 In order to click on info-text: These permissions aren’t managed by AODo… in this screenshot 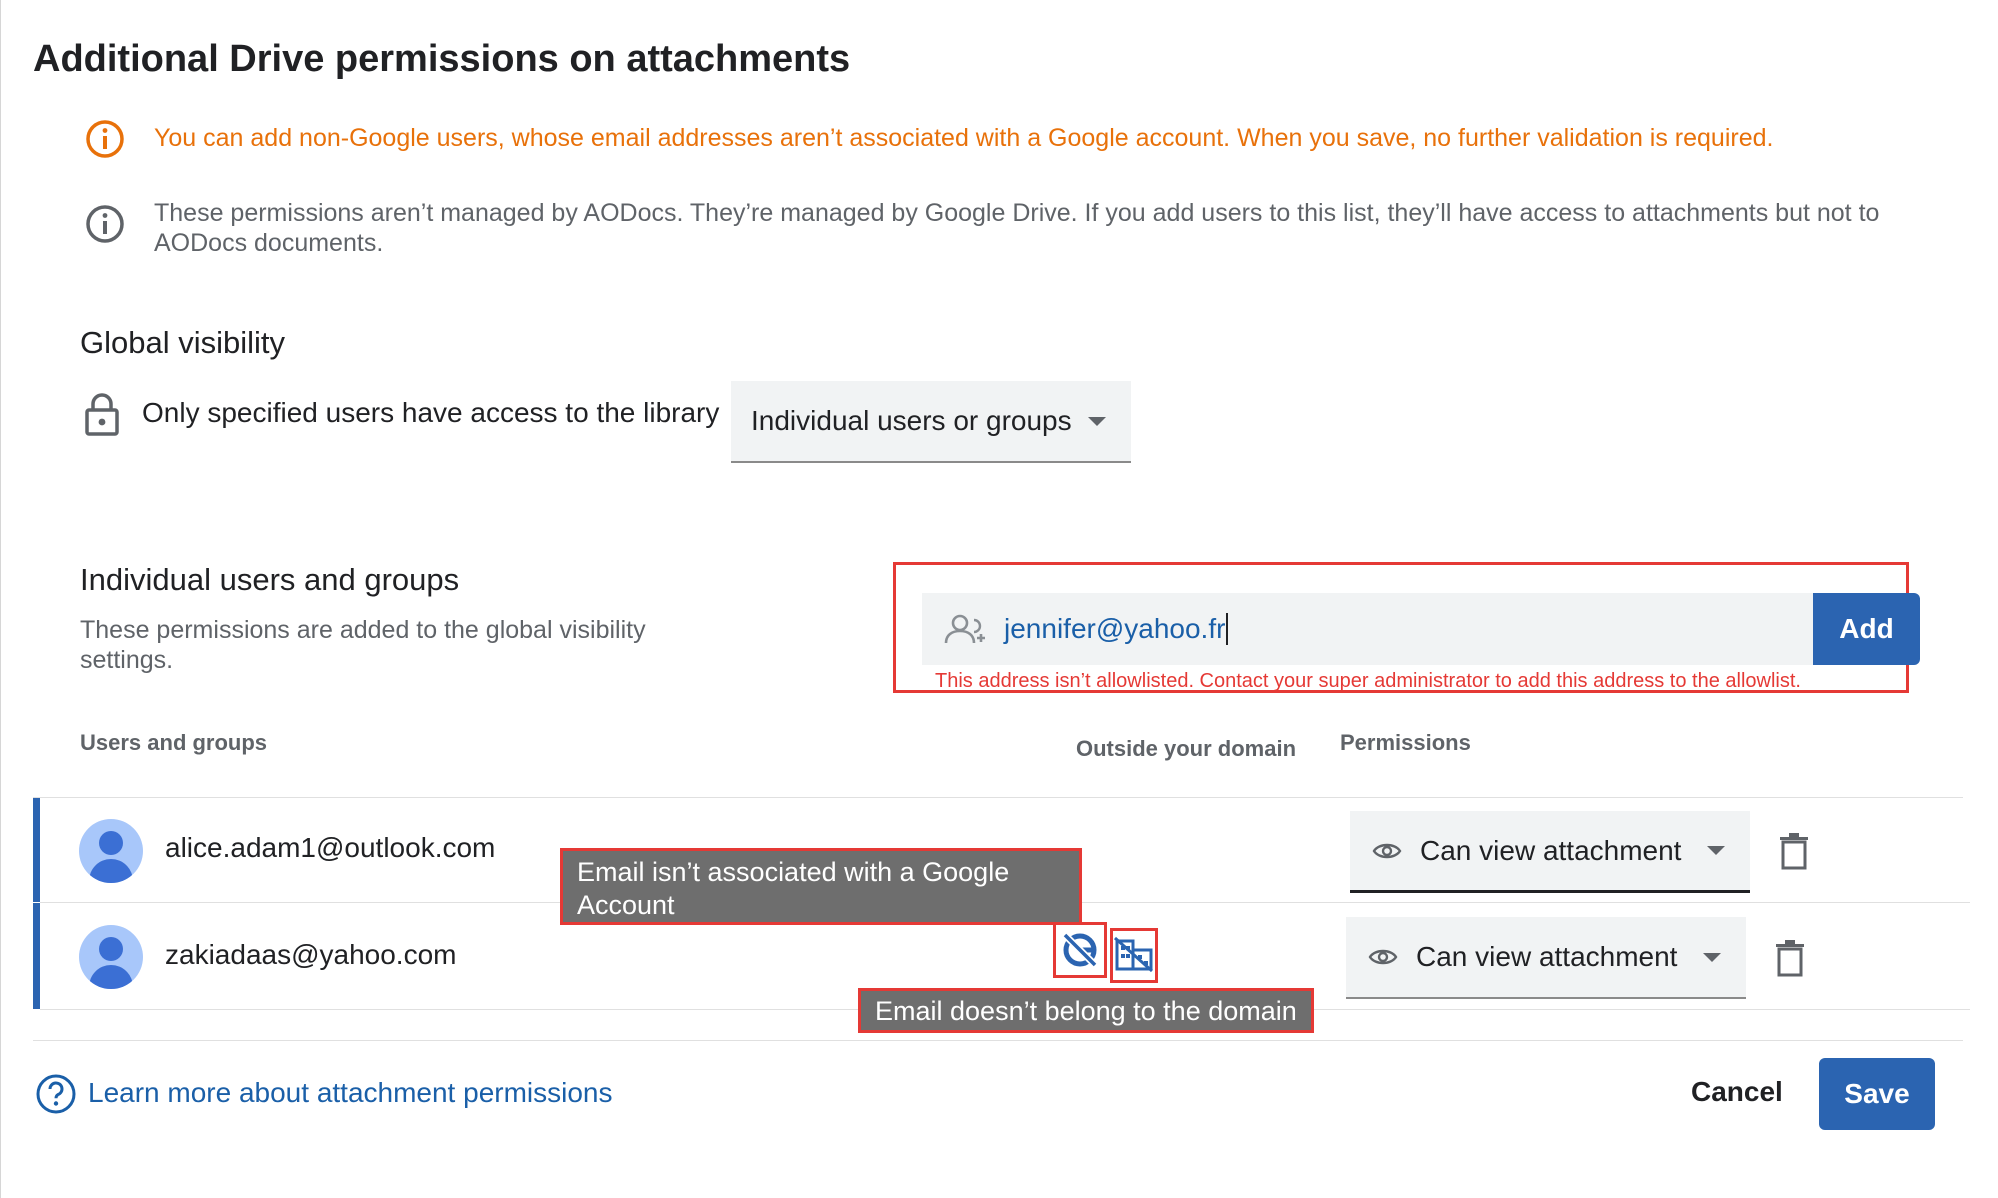, I will do `click(1017, 228)`.